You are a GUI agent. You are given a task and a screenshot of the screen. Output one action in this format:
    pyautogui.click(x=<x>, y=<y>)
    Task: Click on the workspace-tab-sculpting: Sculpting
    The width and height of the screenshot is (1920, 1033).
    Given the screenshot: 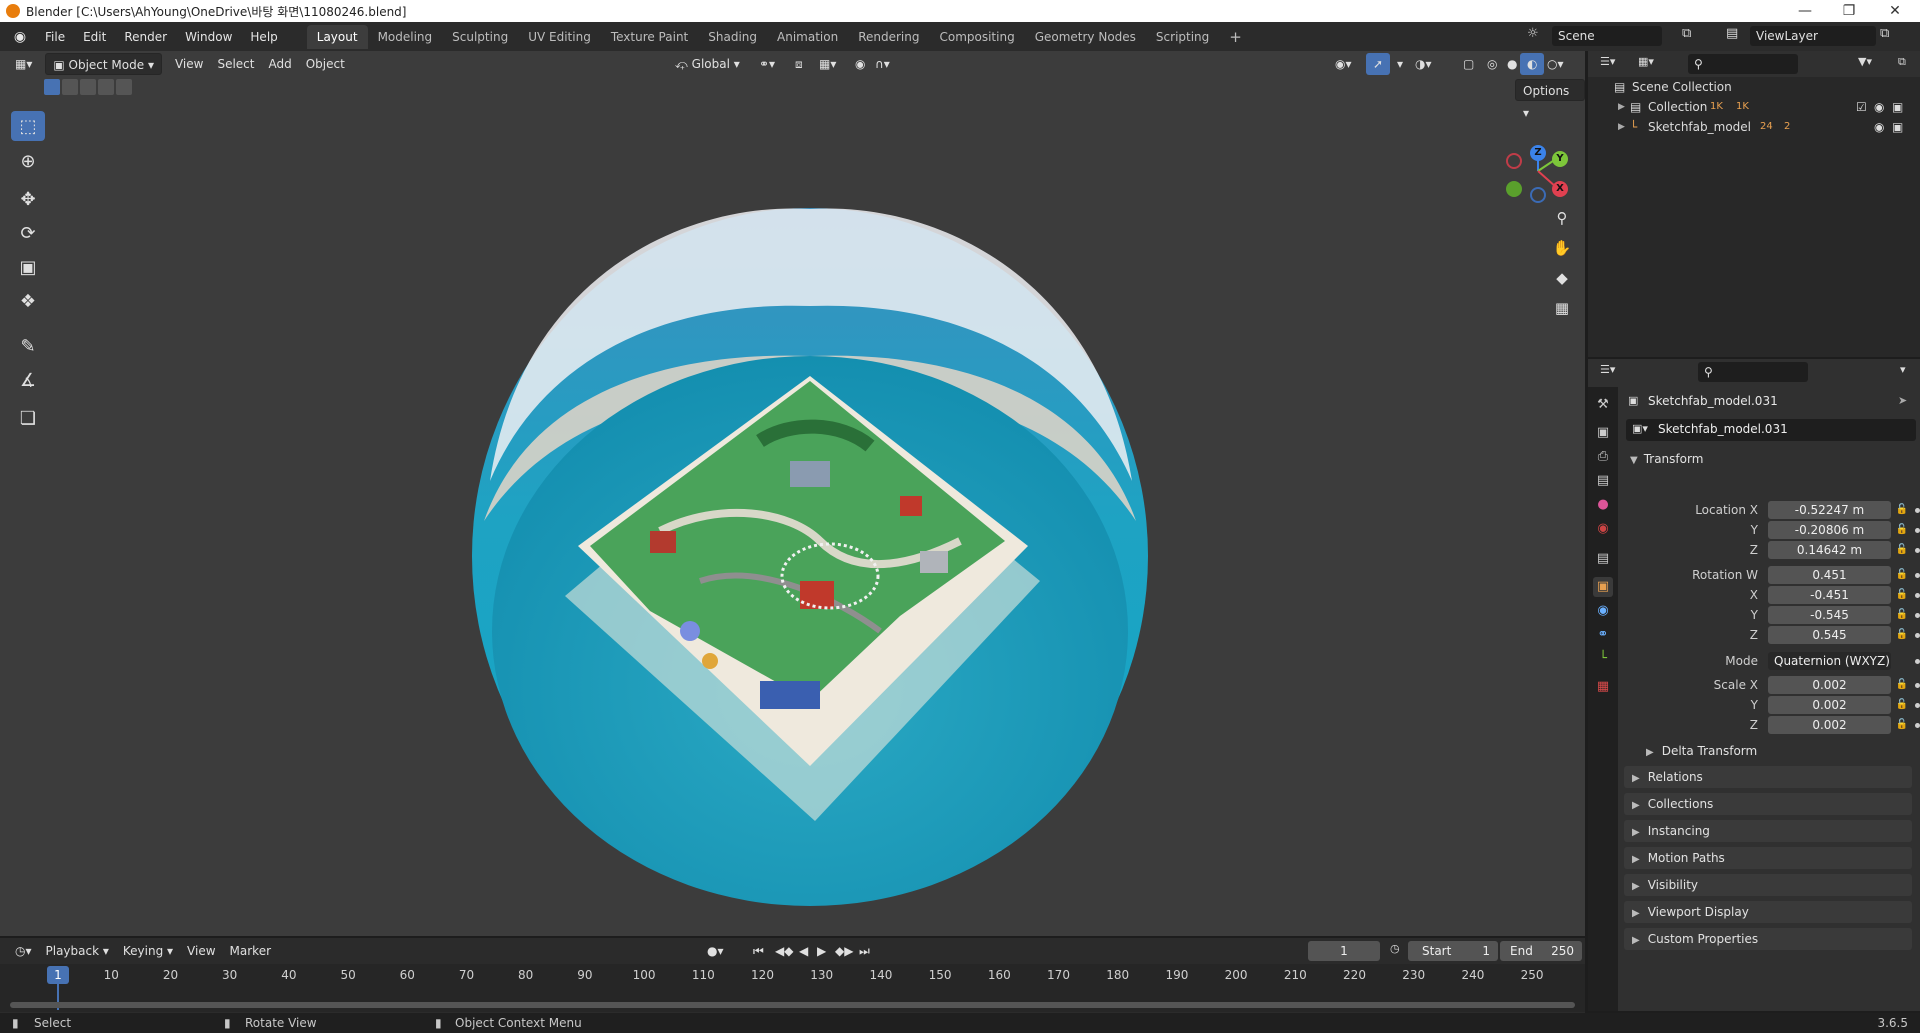 What is the action you would take?
    pyautogui.click(x=480, y=37)
    